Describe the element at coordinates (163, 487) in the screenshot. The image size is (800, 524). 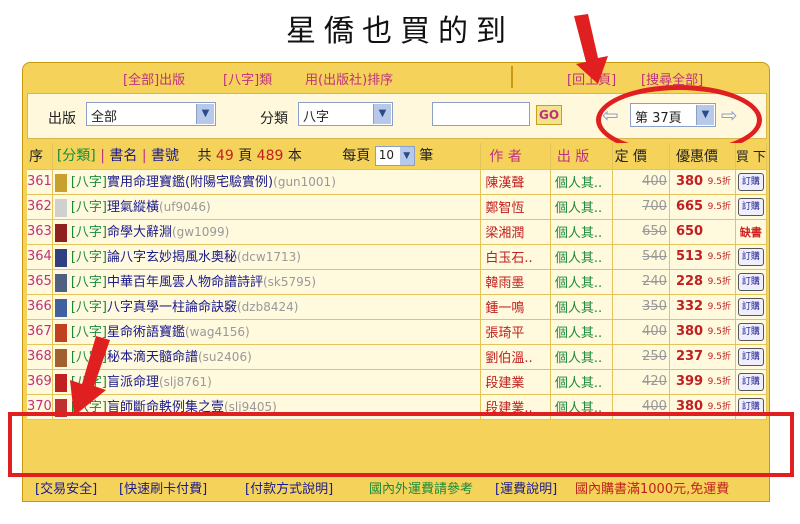
I see `quick-pay-link: [快速刷卡付費]` at that location.